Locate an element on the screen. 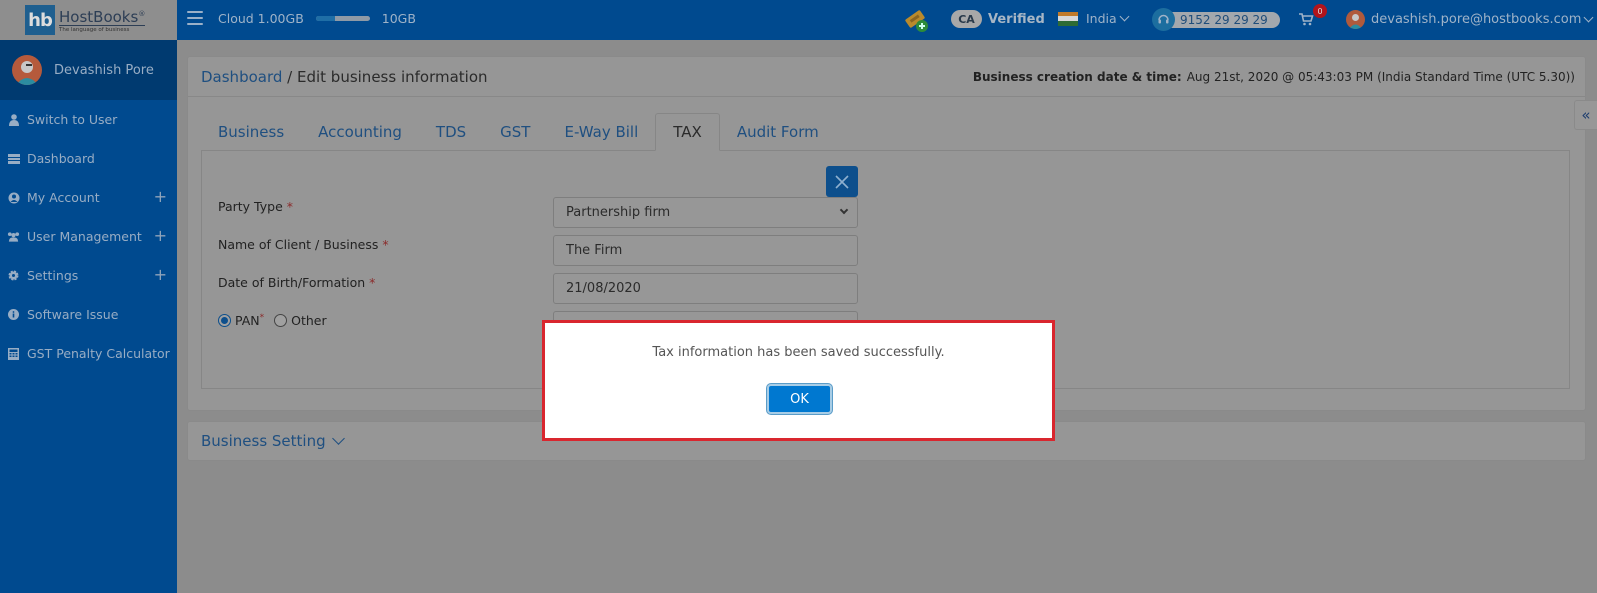  breadcrumb-dashboard-link: Dashboard is located at coordinates (241, 77).